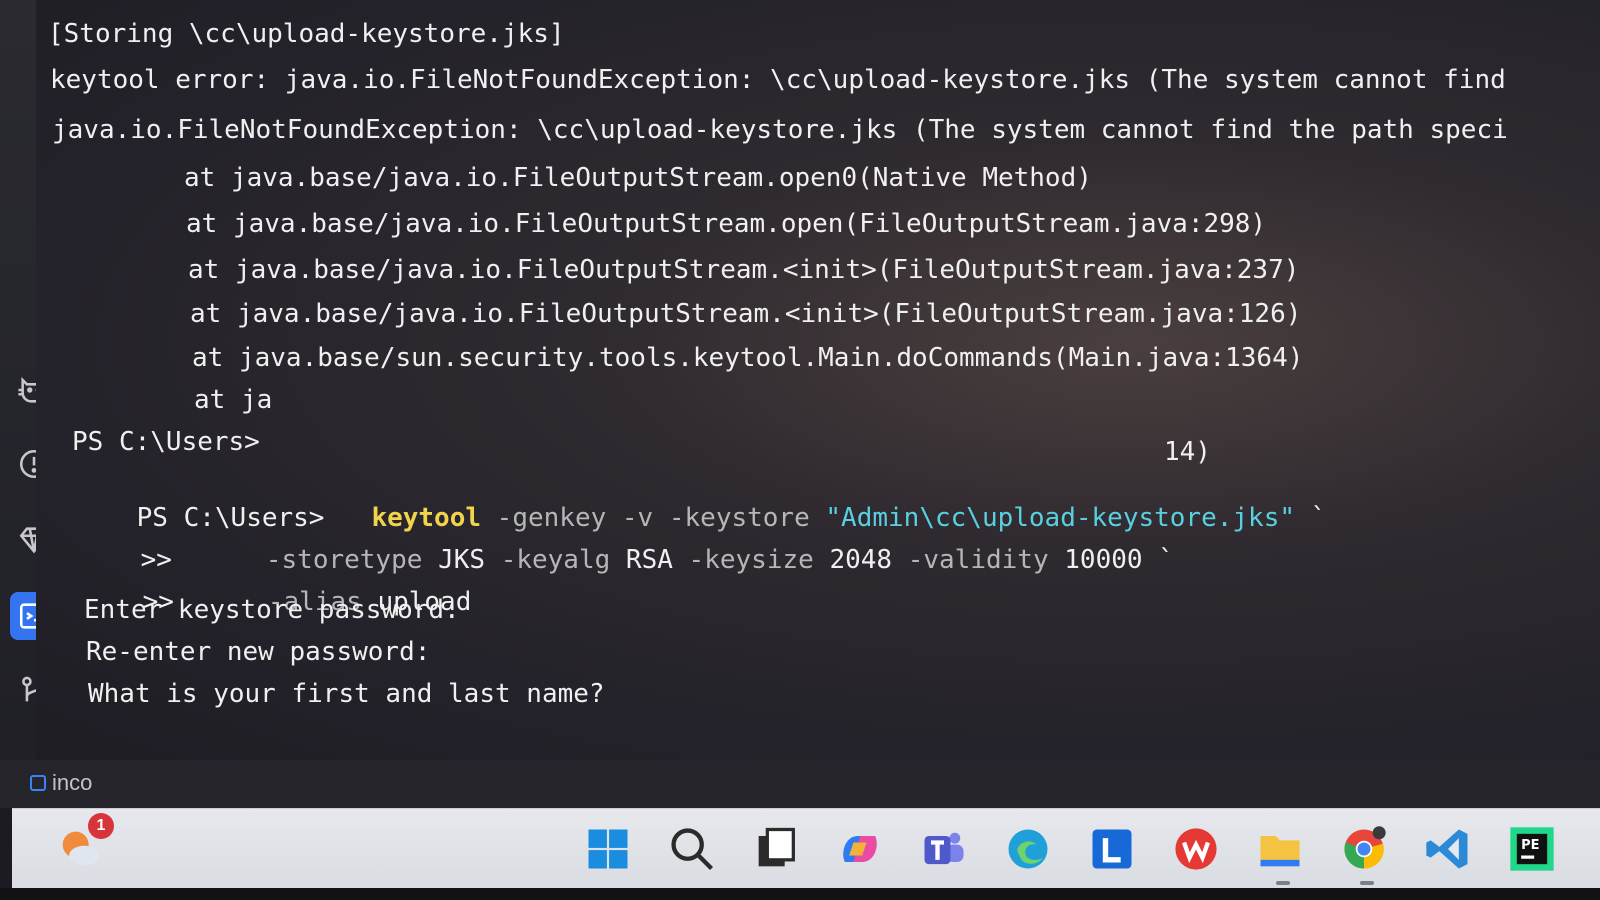 The image size is (1600, 900). Describe the element at coordinates (806, 848) in the screenshot. I see `taskbar: 1 PE` at that location.